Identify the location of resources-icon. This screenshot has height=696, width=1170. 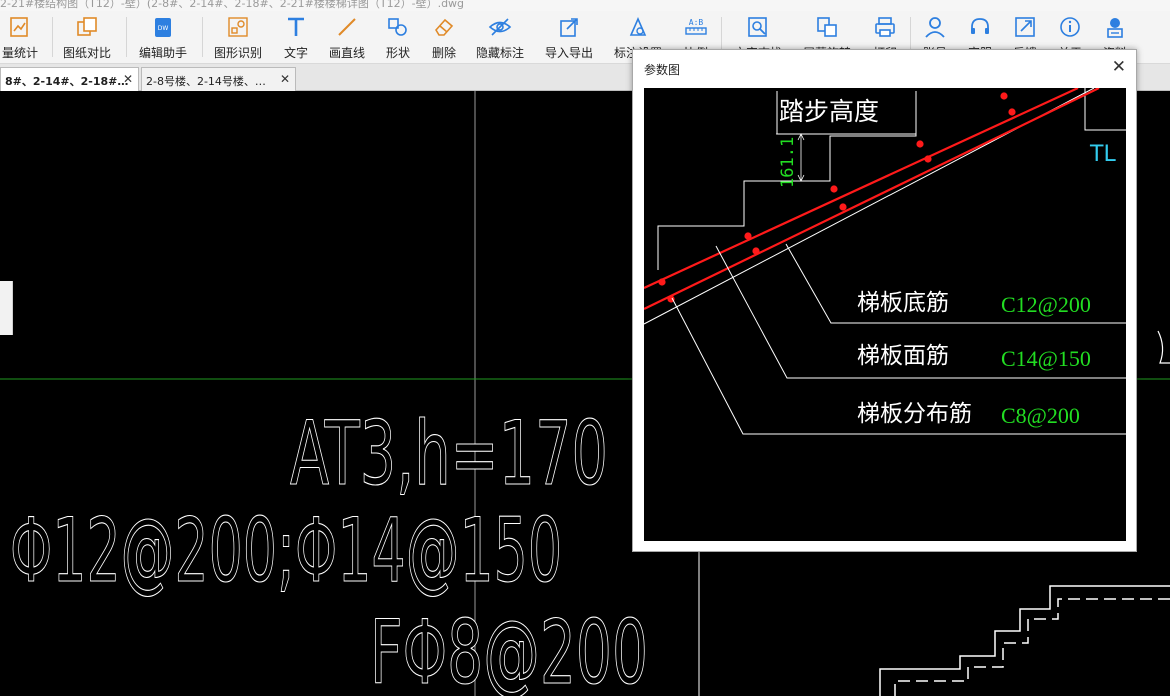
(1115, 27).